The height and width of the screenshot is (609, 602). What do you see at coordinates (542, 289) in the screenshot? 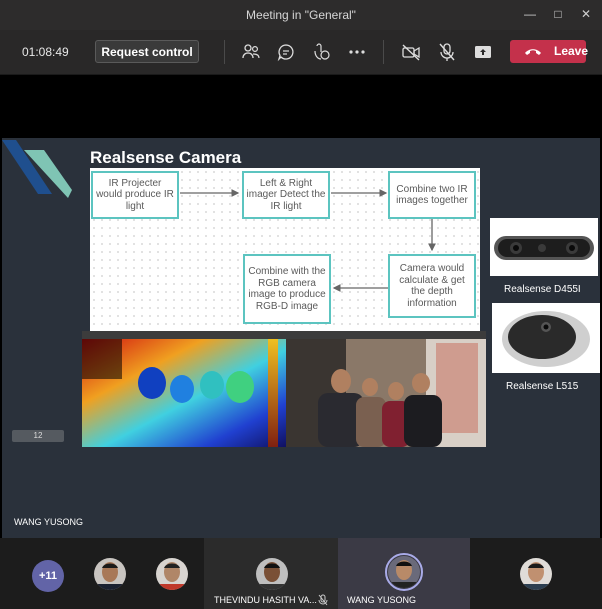
I see `camera-label: Realsense D455I` at bounding box center [542, 289].